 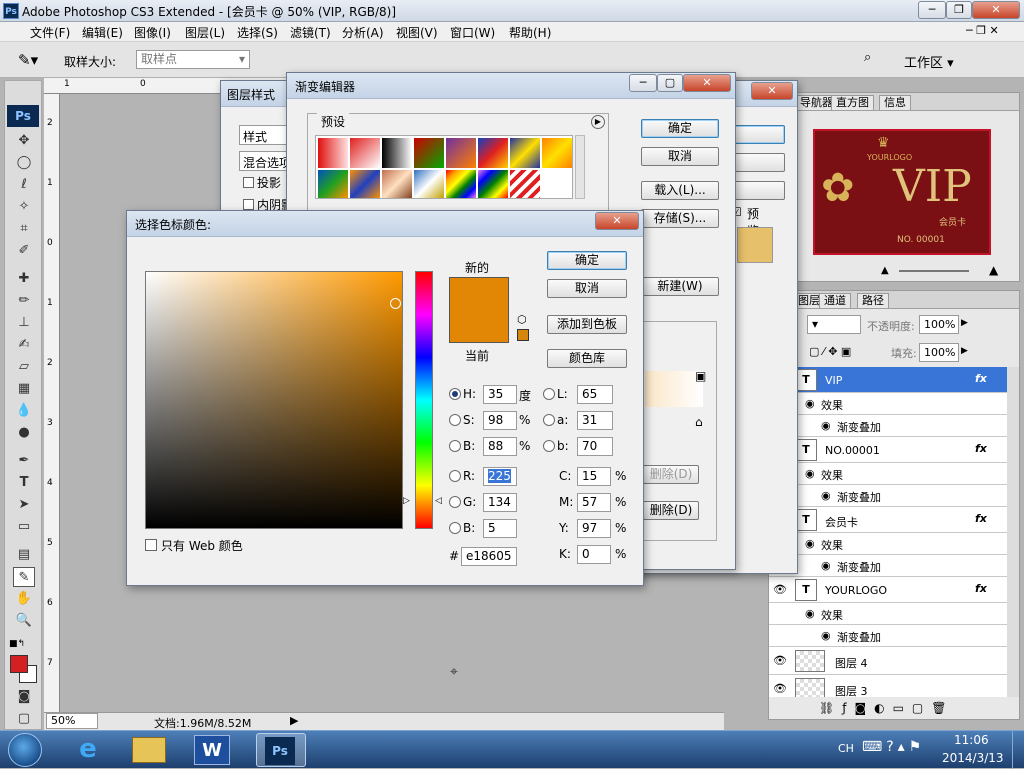 I want to click on k-field: 0, so click(x=594, y=554).